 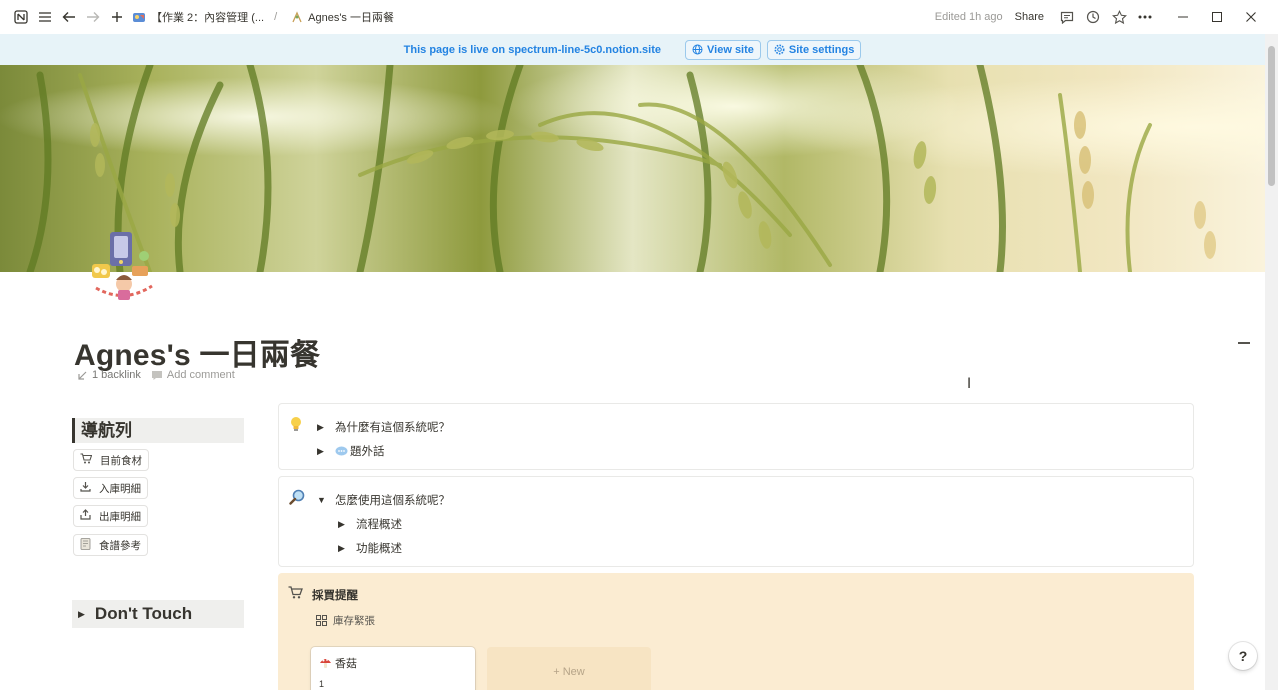 What do you see at coordinates (392, 428) in the screenshot?
I see `toggle-label: 為什麼有這個系統呢？` at bounding box center [392, 428].